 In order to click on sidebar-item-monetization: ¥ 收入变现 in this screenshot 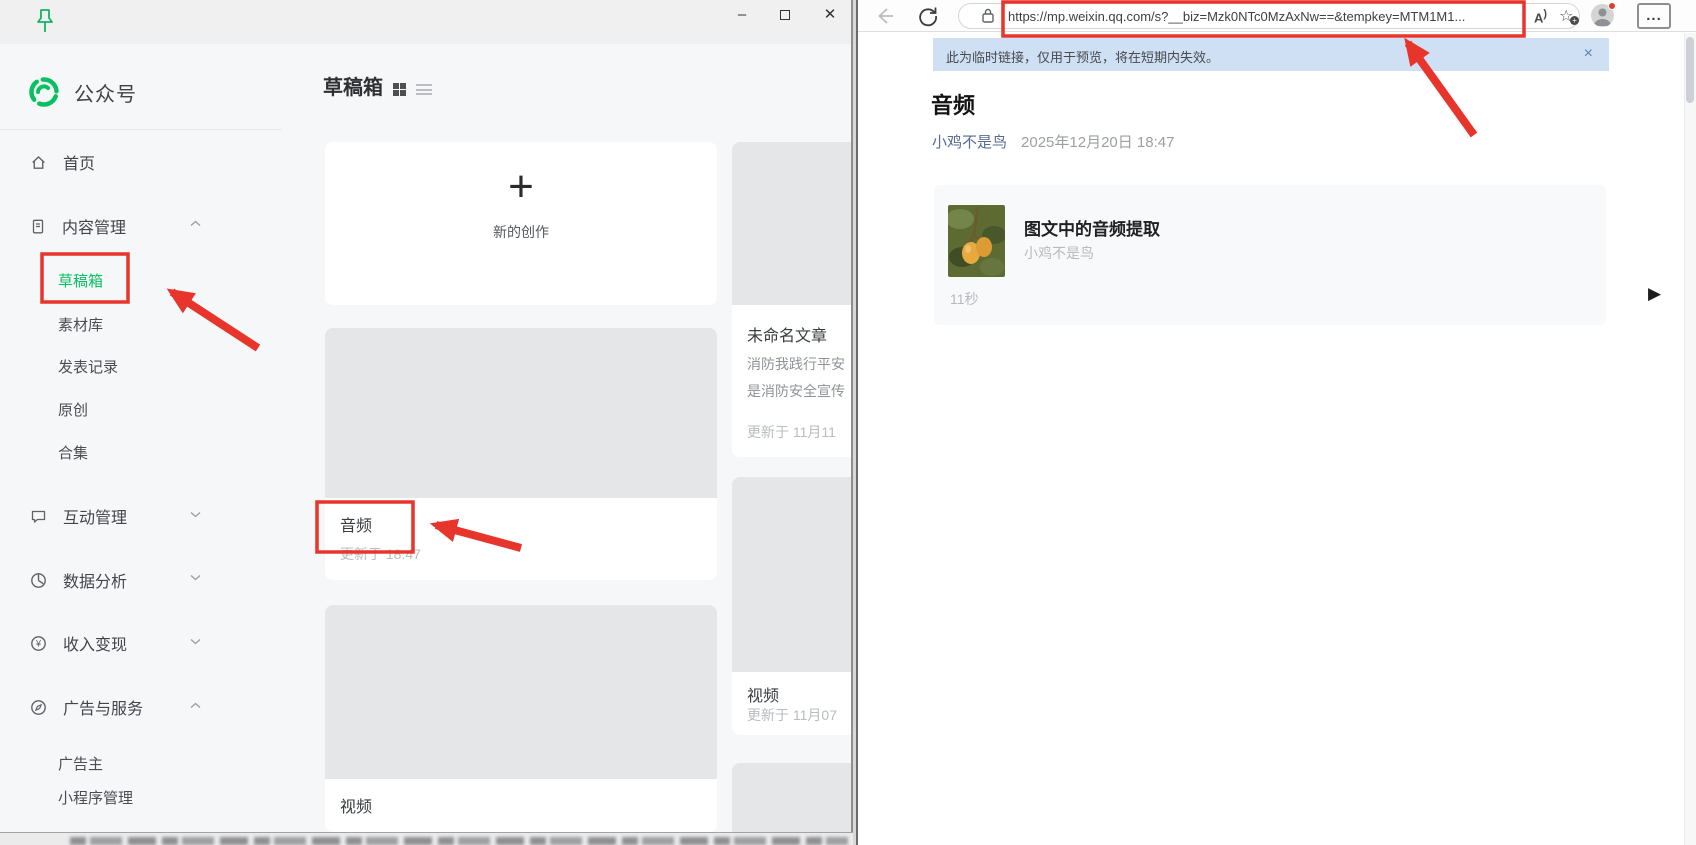, I will do `click(140, 643)`.